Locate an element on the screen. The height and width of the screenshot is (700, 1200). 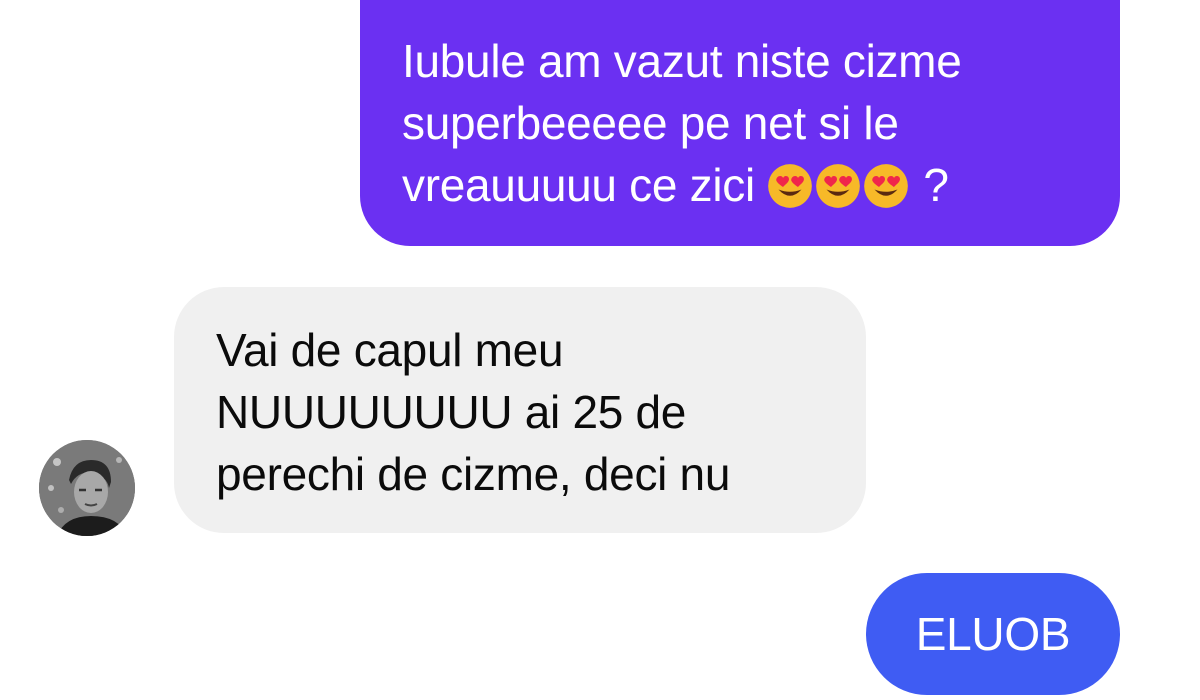
message-punctuation: ? is located at coordinates (936, 185).